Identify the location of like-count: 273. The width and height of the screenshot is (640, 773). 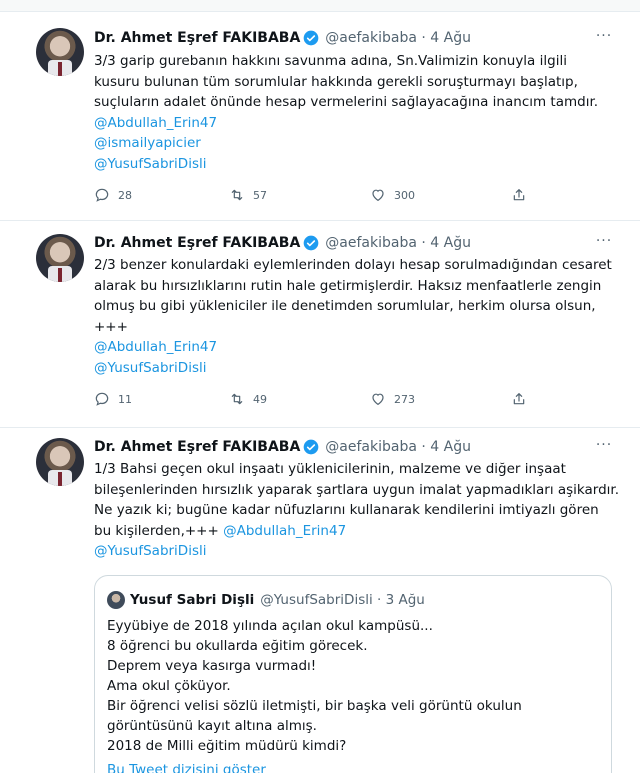
(404, 399).